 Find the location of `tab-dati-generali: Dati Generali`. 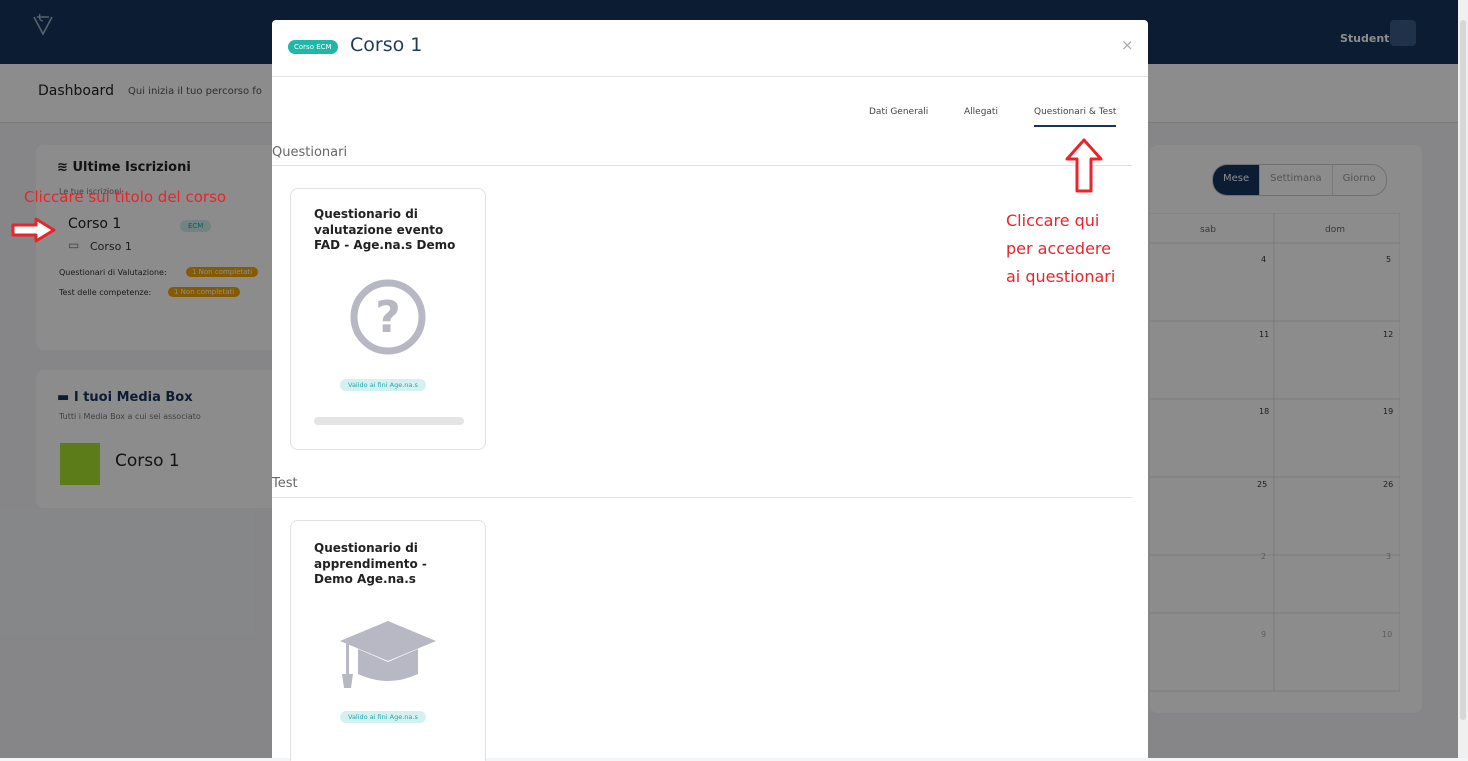

tab-dati-generali: Dati Generali is located at coordinates (898, 112).